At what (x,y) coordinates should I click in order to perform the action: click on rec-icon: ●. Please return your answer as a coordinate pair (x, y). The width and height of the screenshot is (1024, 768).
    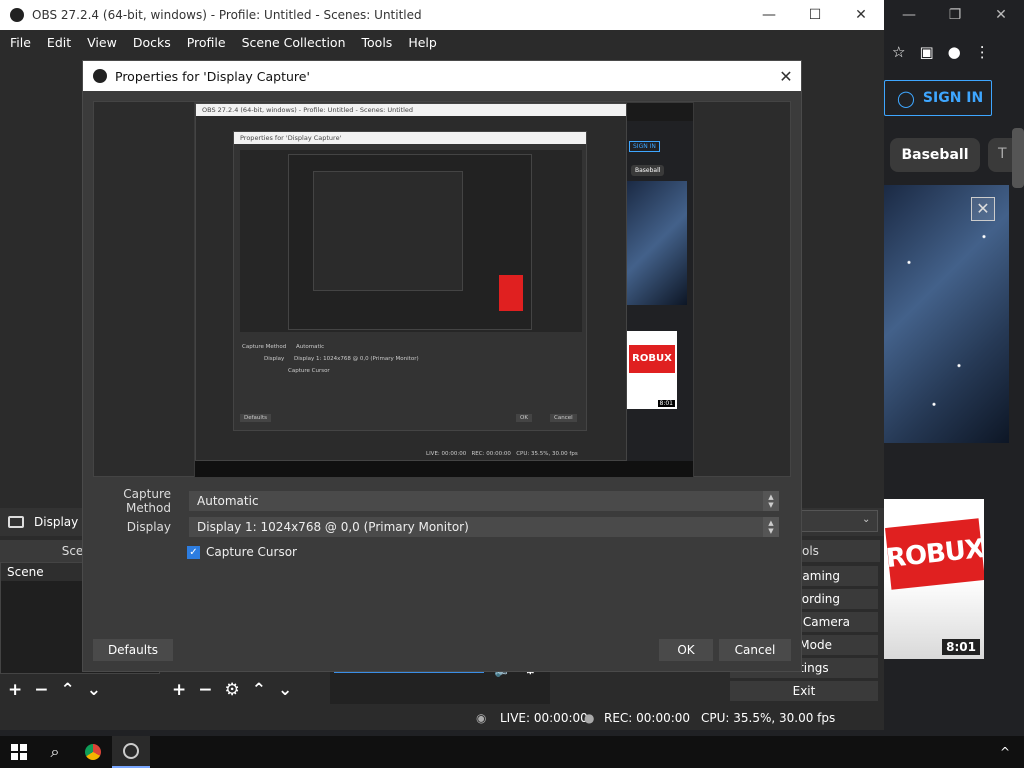
    Looking at the image, I should click on (589, 718).